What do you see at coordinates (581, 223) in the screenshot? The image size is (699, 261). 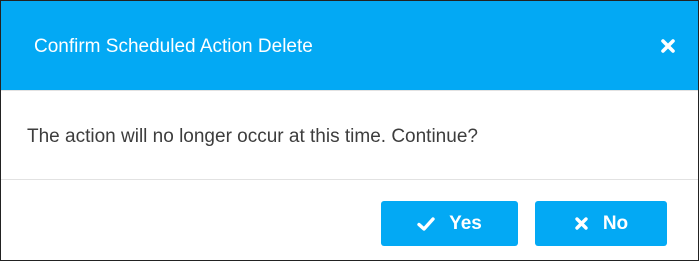 I see `x-icon` at bounding box center [581, 223].